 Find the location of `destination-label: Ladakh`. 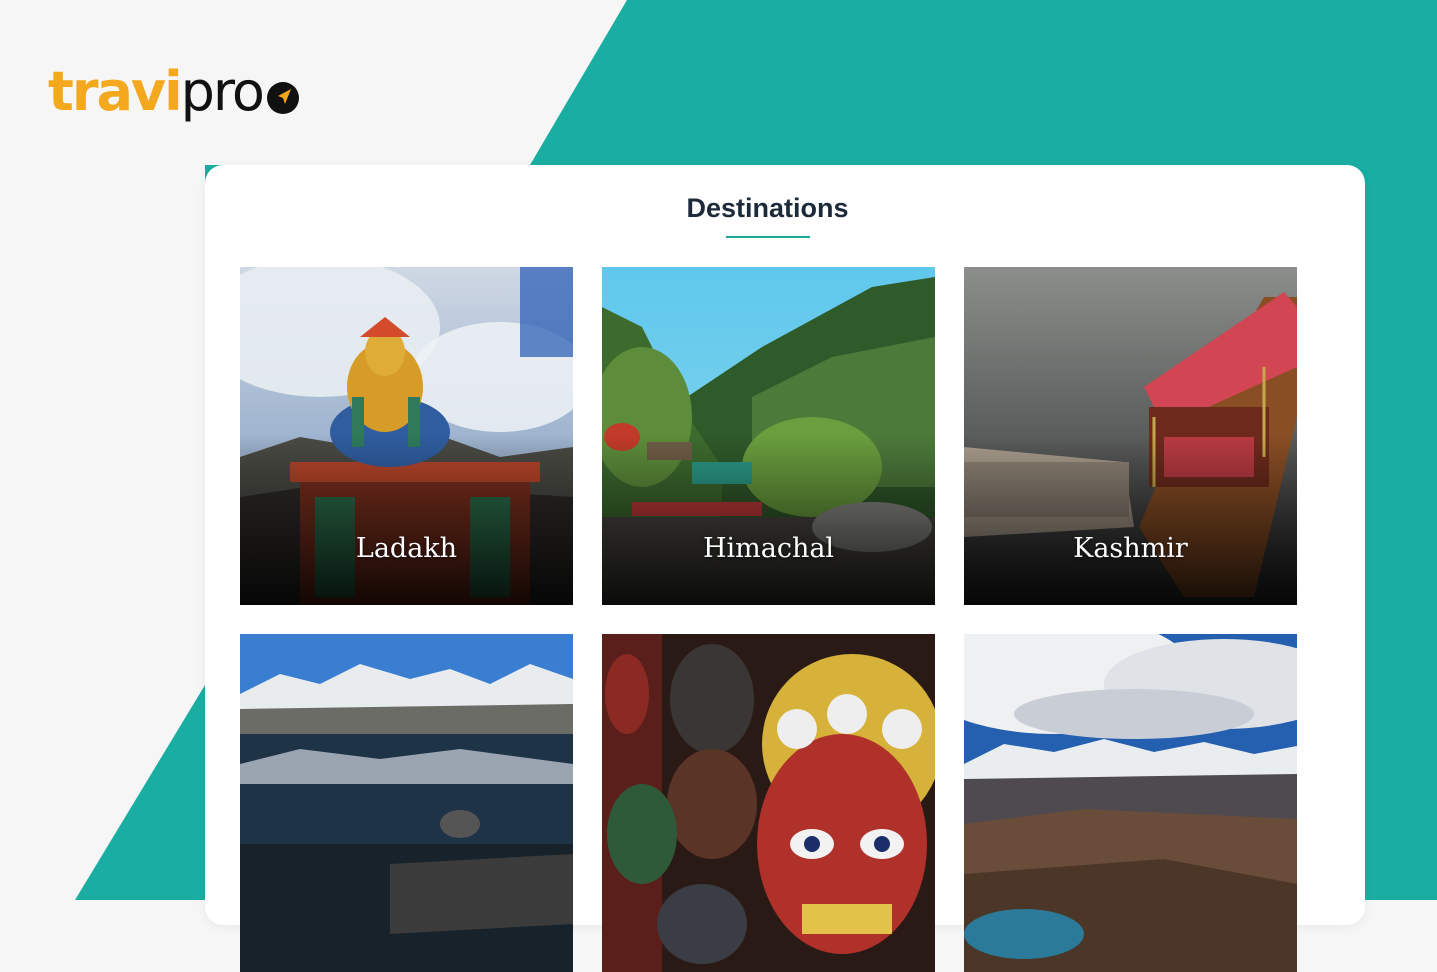

destination-label: Ladakh is located at coordinates (406, 548).